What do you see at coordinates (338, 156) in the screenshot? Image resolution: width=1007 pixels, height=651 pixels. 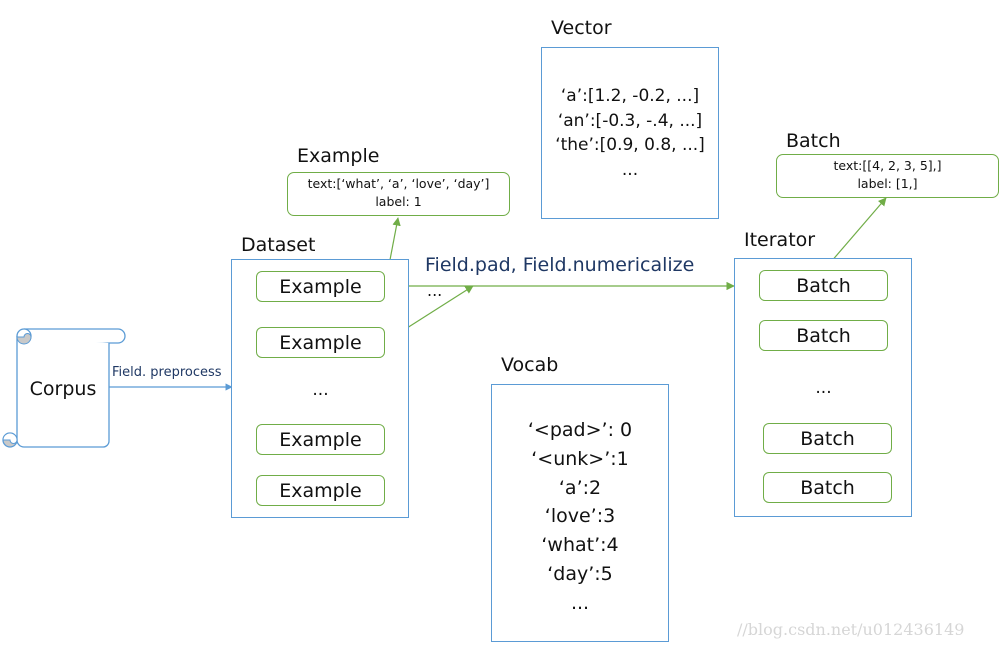 I see `example-detail-title: Example` at bounding box center [338, 156].